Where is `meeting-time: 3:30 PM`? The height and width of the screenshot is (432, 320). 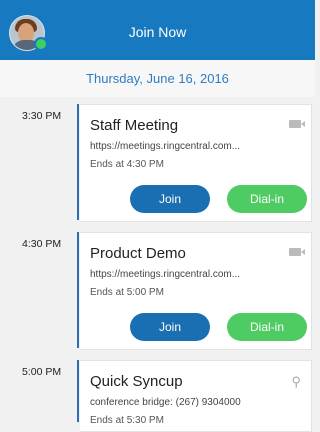 meeting-time: 3:30 PM is located at coordinates (42, 116).